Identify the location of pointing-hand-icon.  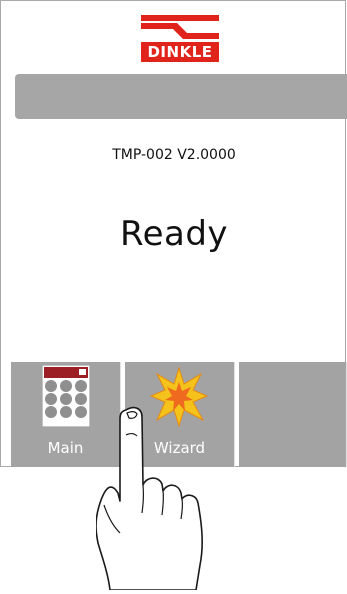
(151, 498).